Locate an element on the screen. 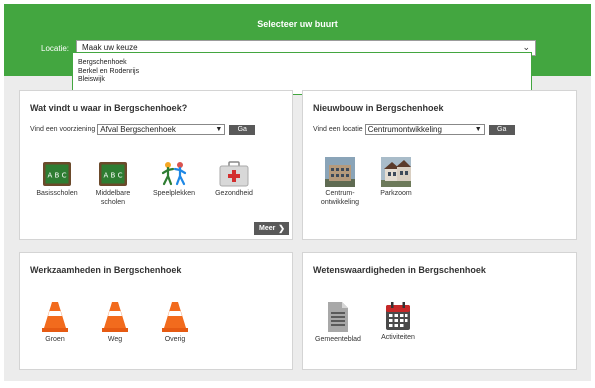  header-title: Selecteer uw buurt is located at coordinates (297, 24).